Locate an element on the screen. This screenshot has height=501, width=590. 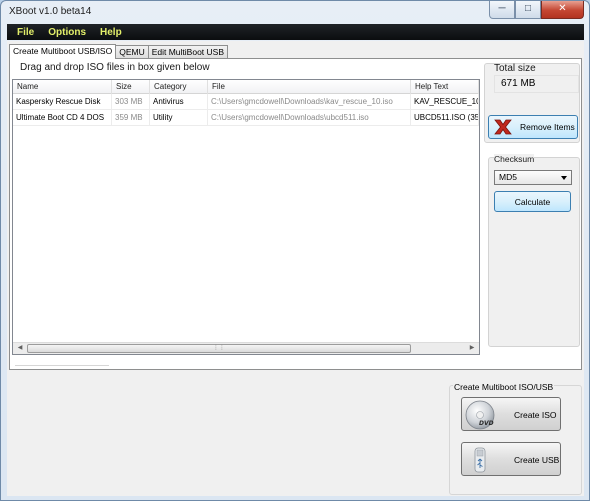
chevron-down-icon is located at coordinates (564, 178).